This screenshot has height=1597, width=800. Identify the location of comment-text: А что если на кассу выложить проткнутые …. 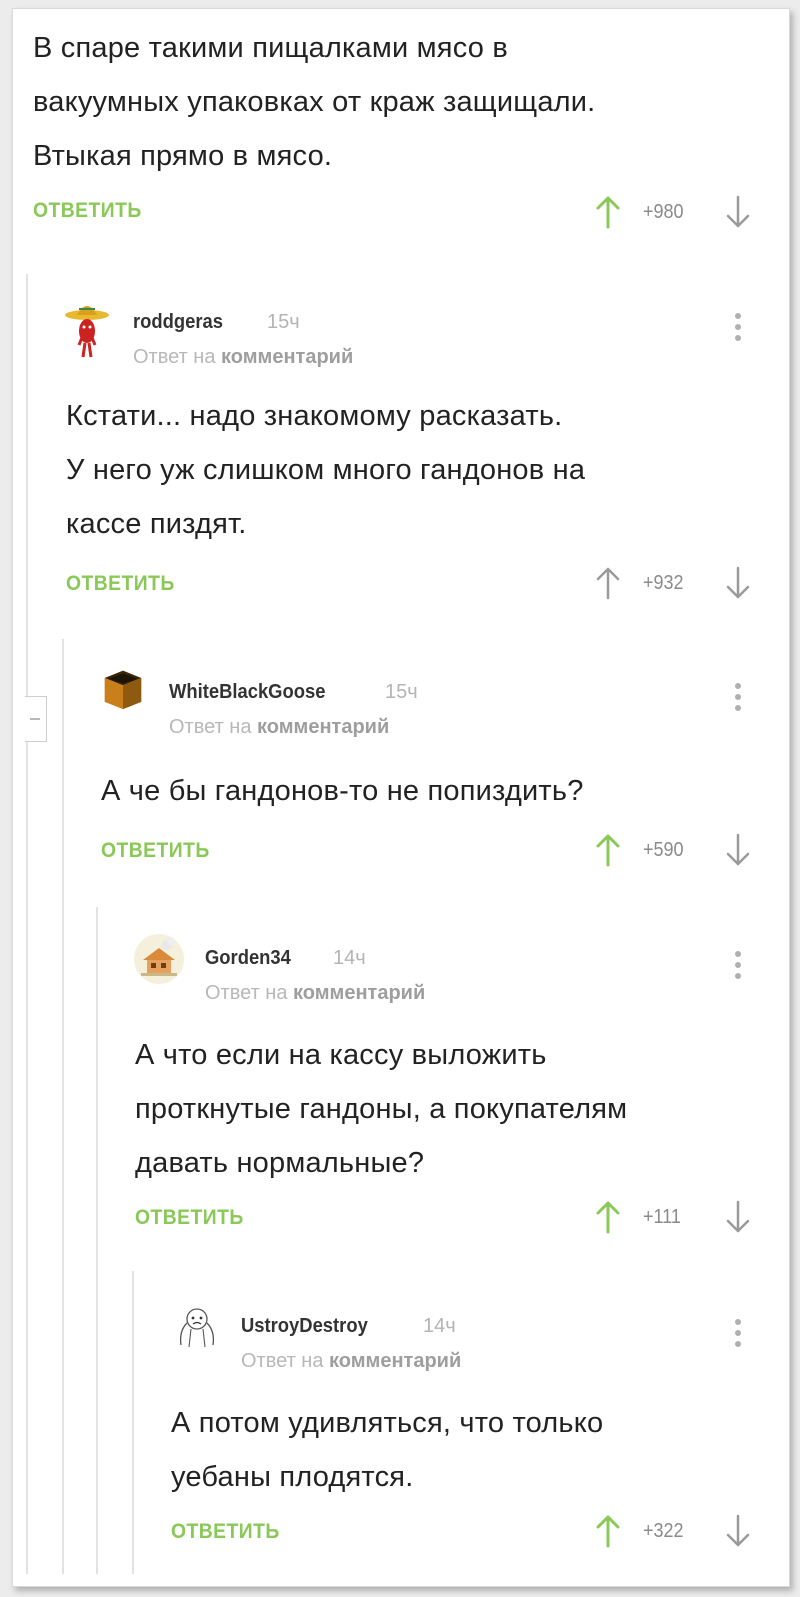
(381, 1109).